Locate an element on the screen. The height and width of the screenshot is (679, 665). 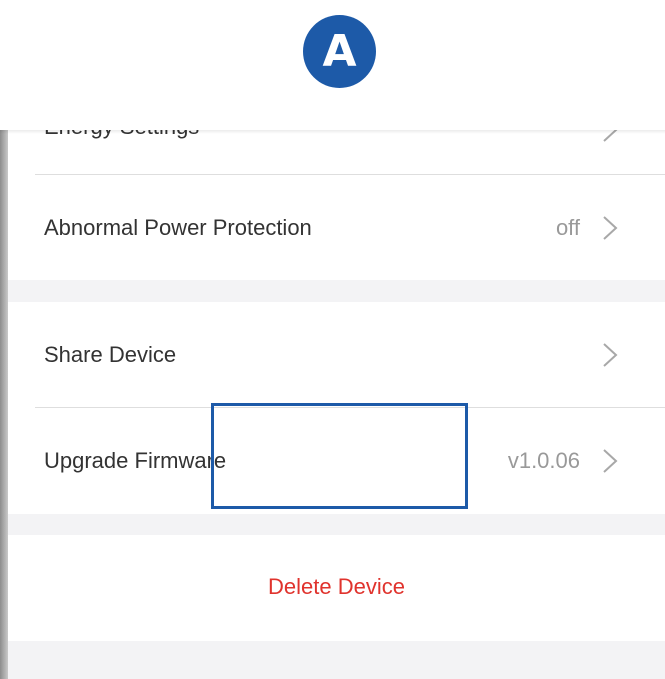
abnormal-power-protection-value: off is located at coordinates (567, 227).